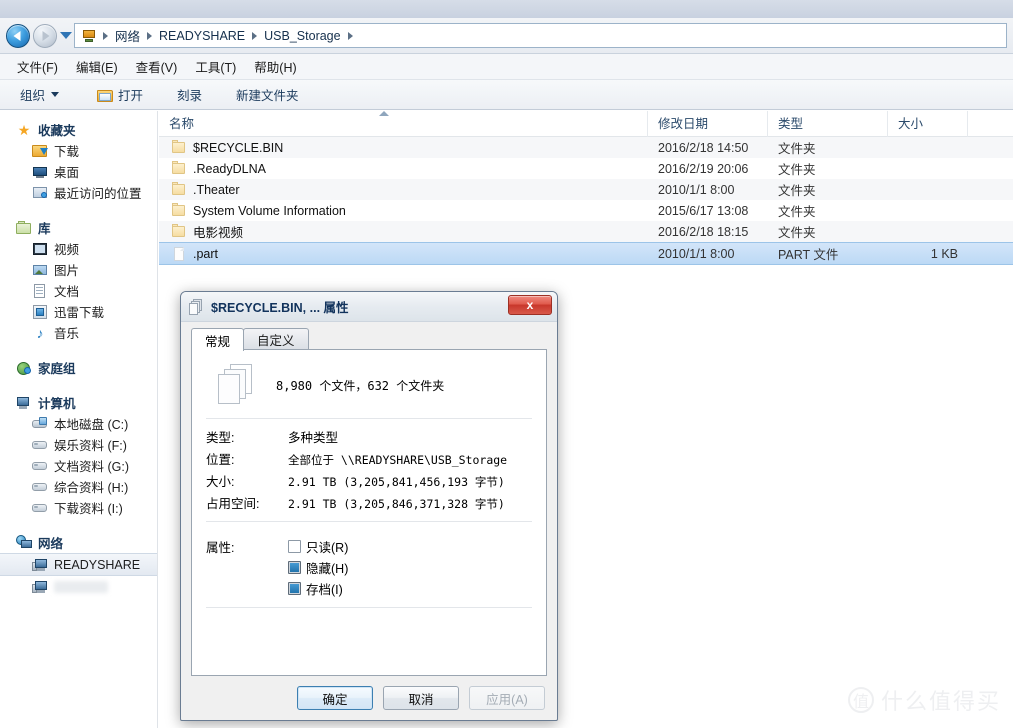 This screenshot has height=728, width=1013. I want to click on sidebar-item-readyshare: READYSHARE, so click(78, 564).